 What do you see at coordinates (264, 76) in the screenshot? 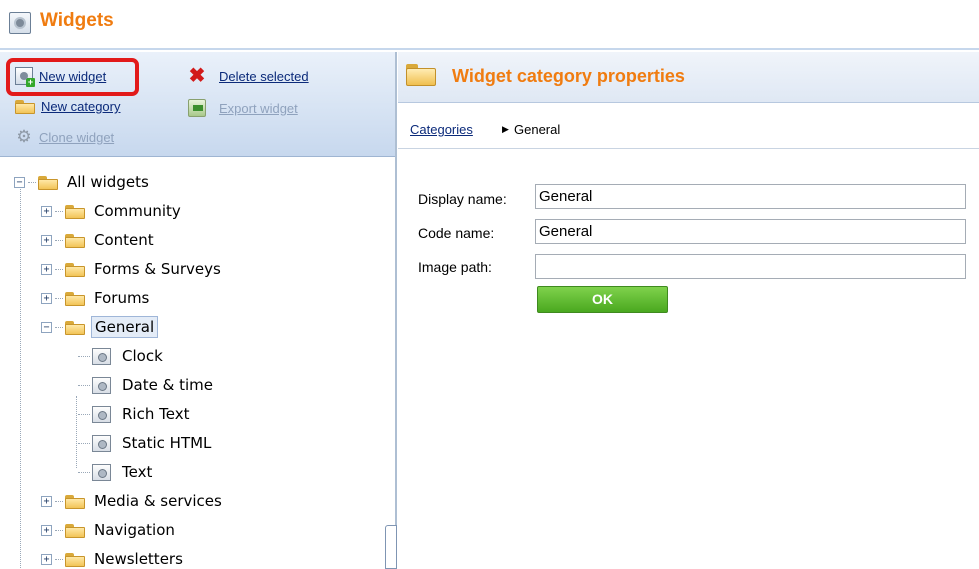
I see `delete-selected-label: Delete selected` at bounding box center [264, 76].